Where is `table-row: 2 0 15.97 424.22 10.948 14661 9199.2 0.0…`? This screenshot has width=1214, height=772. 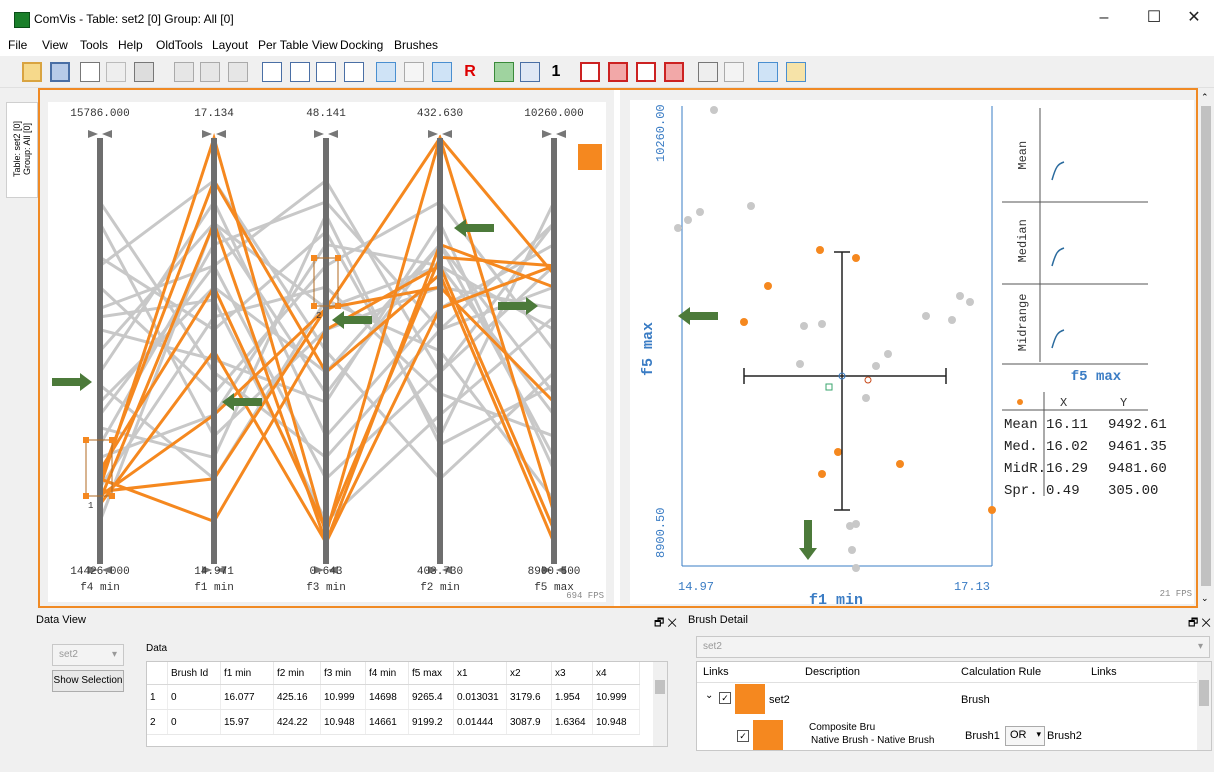
table-row: 2 0 15.97 424.22 10.948 14661 9199.2 0.0… is located at coordinates (393, 722).